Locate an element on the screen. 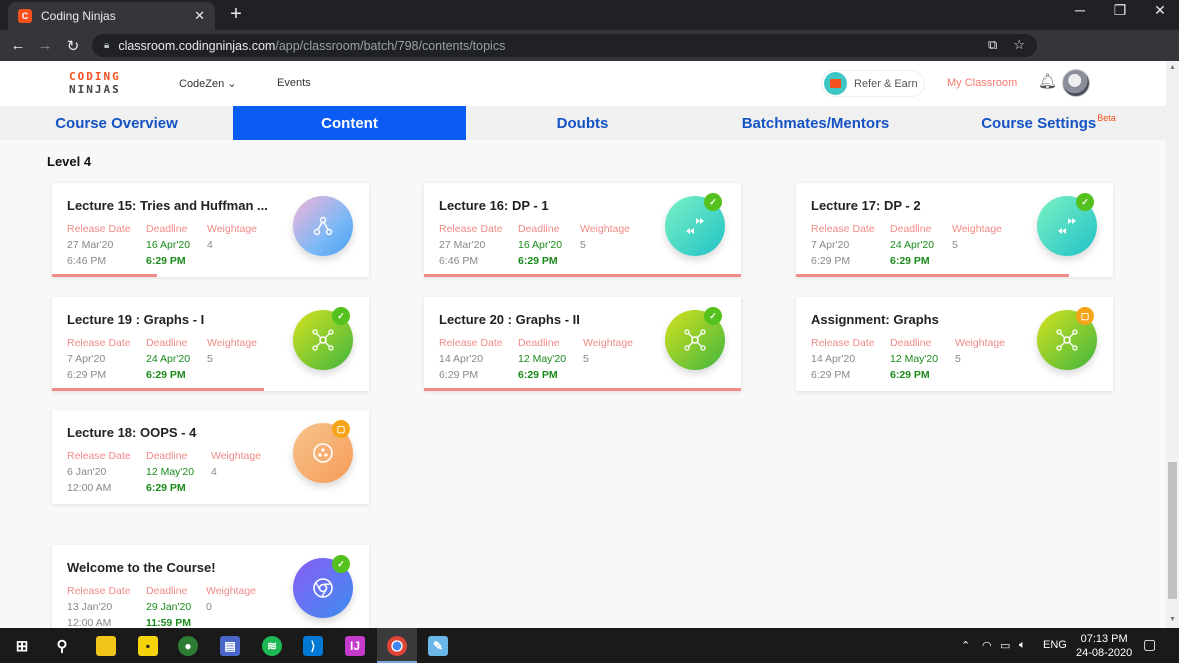 The image size is (1179, 663). file-explorer-icon is located at coordinates (106, 646).